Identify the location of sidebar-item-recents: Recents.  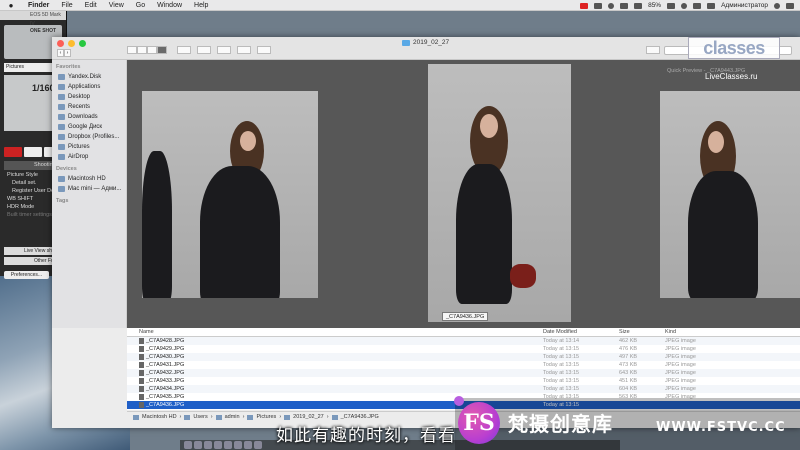
(89, 107).